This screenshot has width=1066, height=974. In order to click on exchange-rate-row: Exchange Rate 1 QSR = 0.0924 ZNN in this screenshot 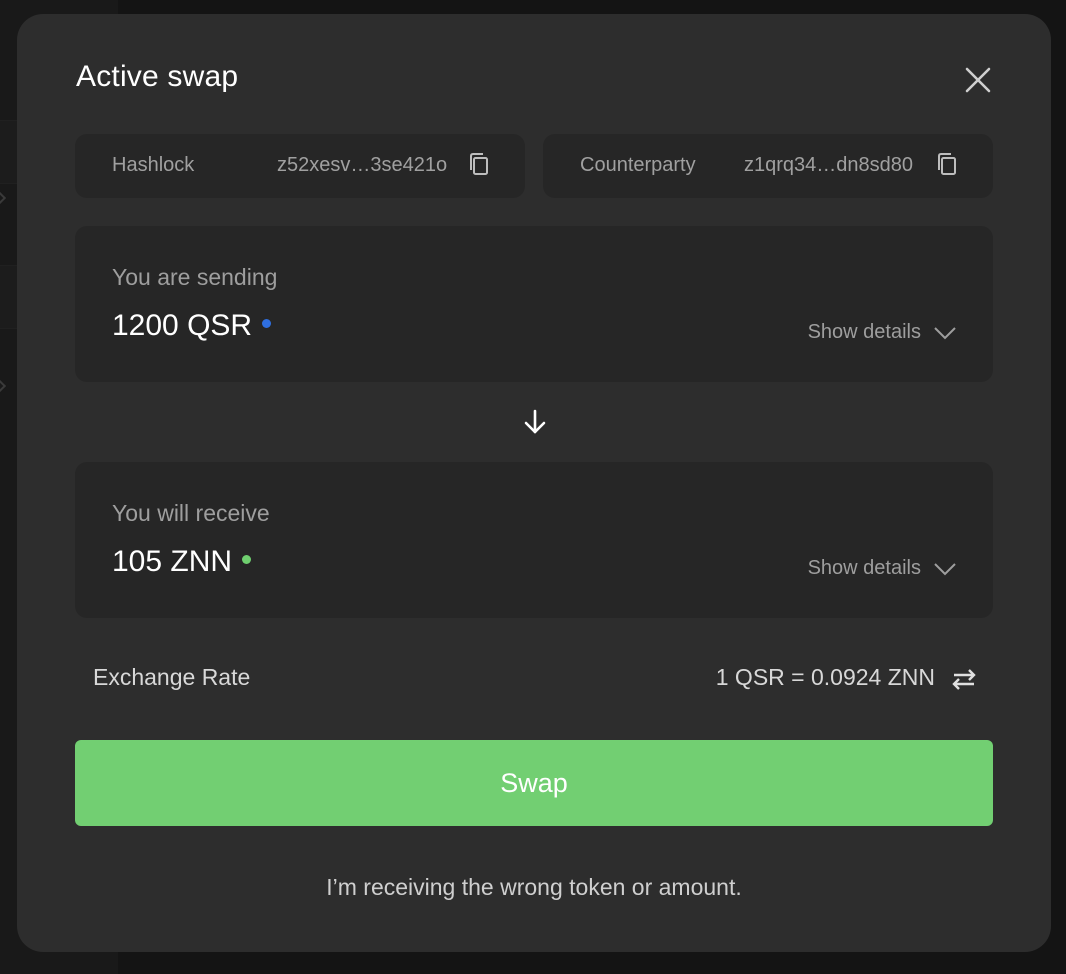, I will do `click(536, 679)`.